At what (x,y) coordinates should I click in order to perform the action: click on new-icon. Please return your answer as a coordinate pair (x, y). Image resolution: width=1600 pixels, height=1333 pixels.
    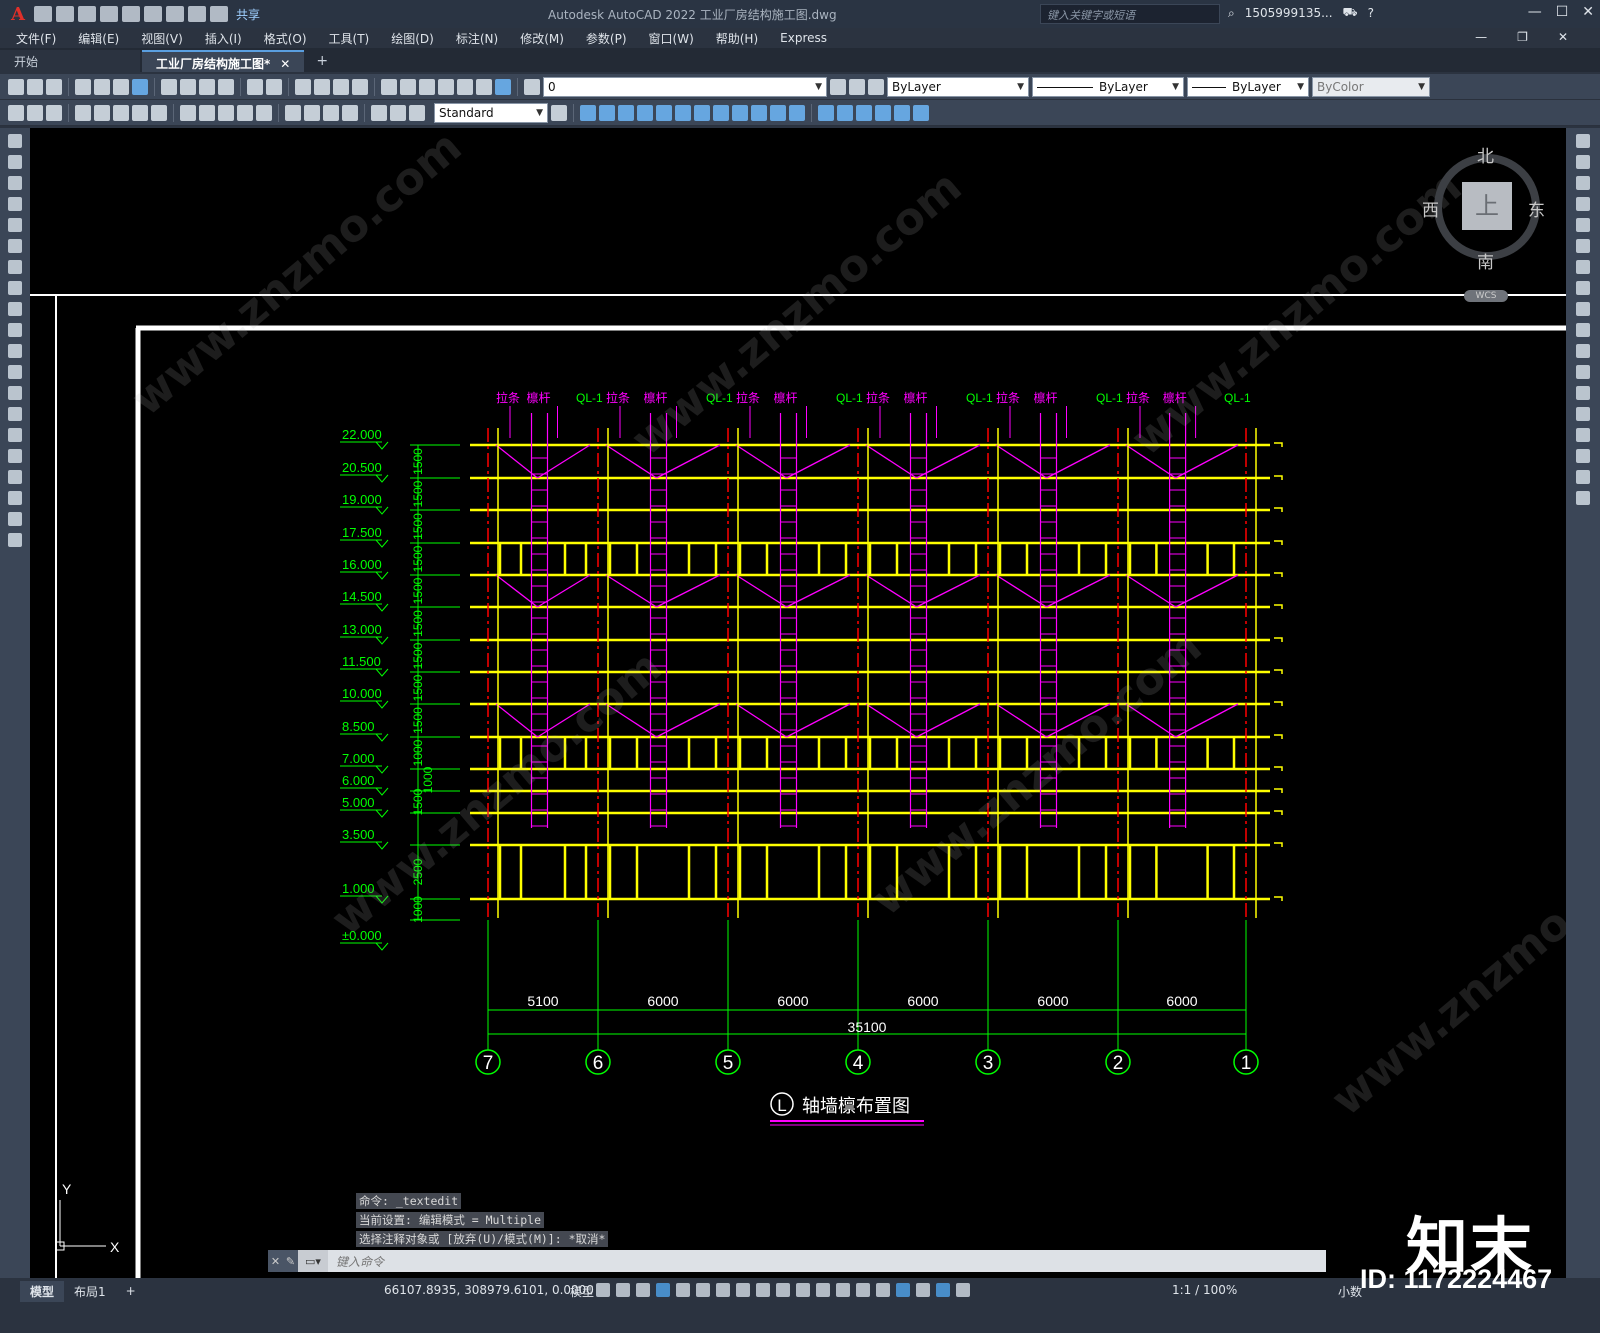
    Looking at the image, I should click on (16, 86).